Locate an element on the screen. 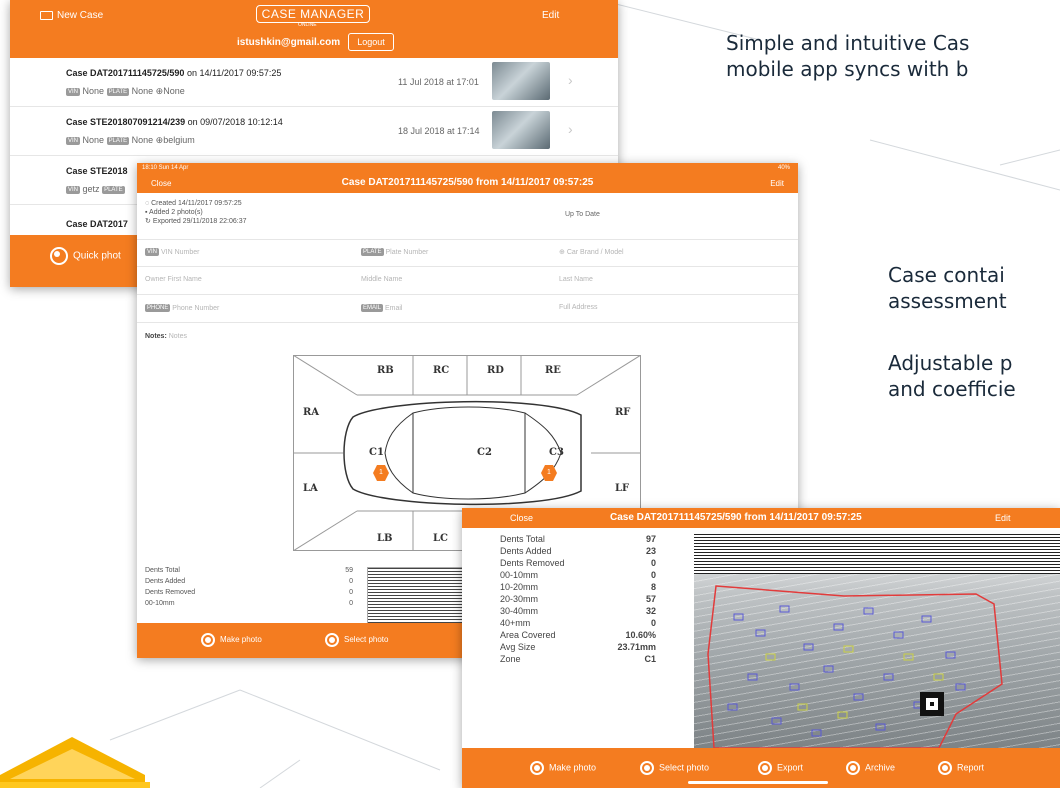 This screenshot has width=1060, height=788. stat-label: 10-20mm is located at coordinates (519, 587).